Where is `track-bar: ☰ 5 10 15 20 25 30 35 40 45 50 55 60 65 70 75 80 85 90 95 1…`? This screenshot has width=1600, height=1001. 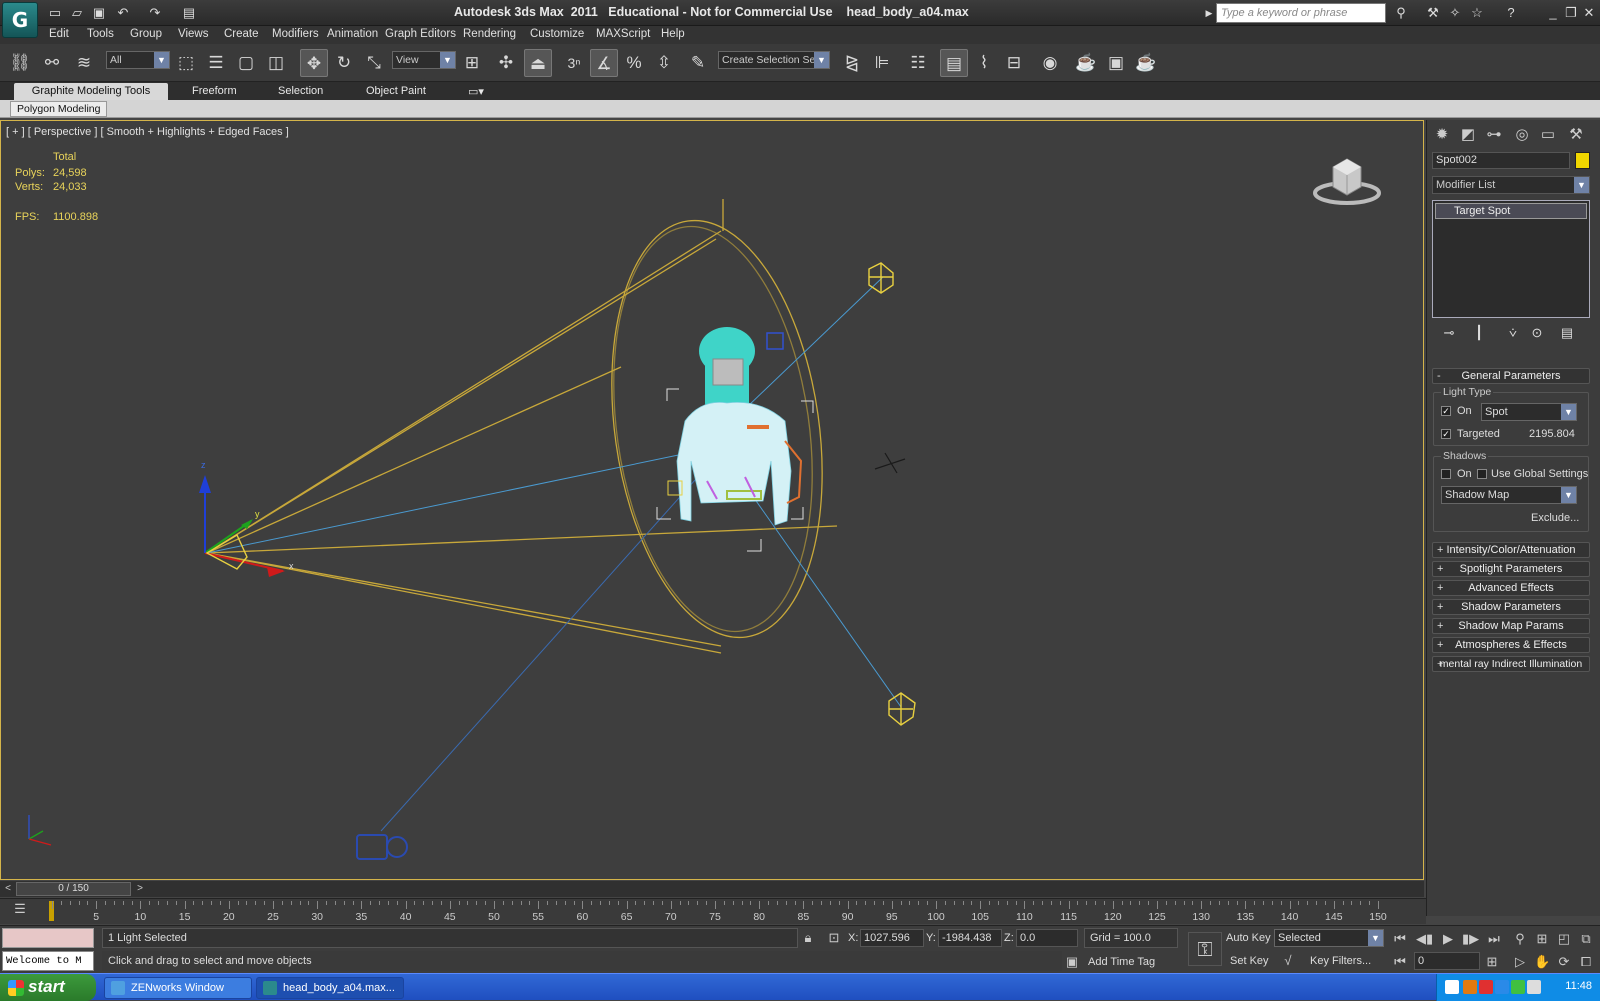 track-bar: ☰ 5 10 15 20 25 30 35 40 45 50 55 60 65 70 75 80 85 90 95 1… is located at coordinates (713, 911).